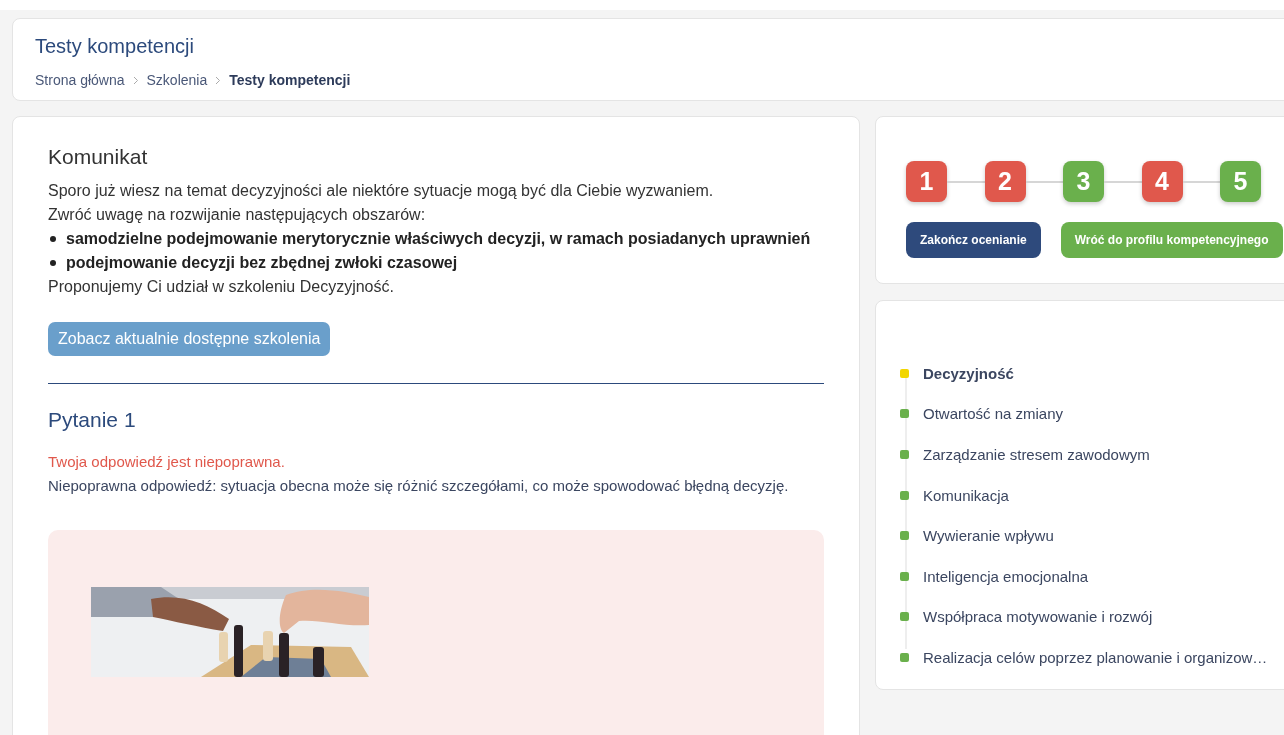 This screenshot has height=735, width=1284. I want to click on competency-item: Zarządzanie stresem zawodowym, so click(1092, 454).